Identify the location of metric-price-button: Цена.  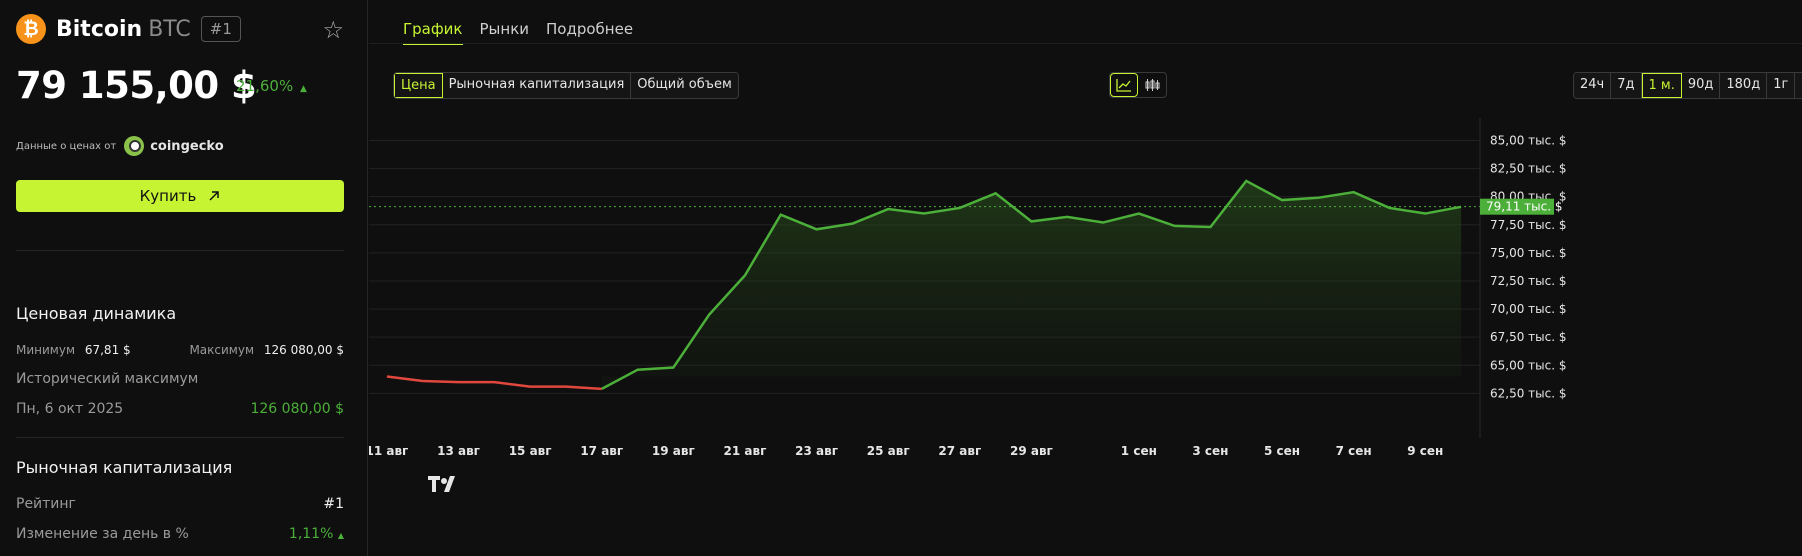
(418, 85).